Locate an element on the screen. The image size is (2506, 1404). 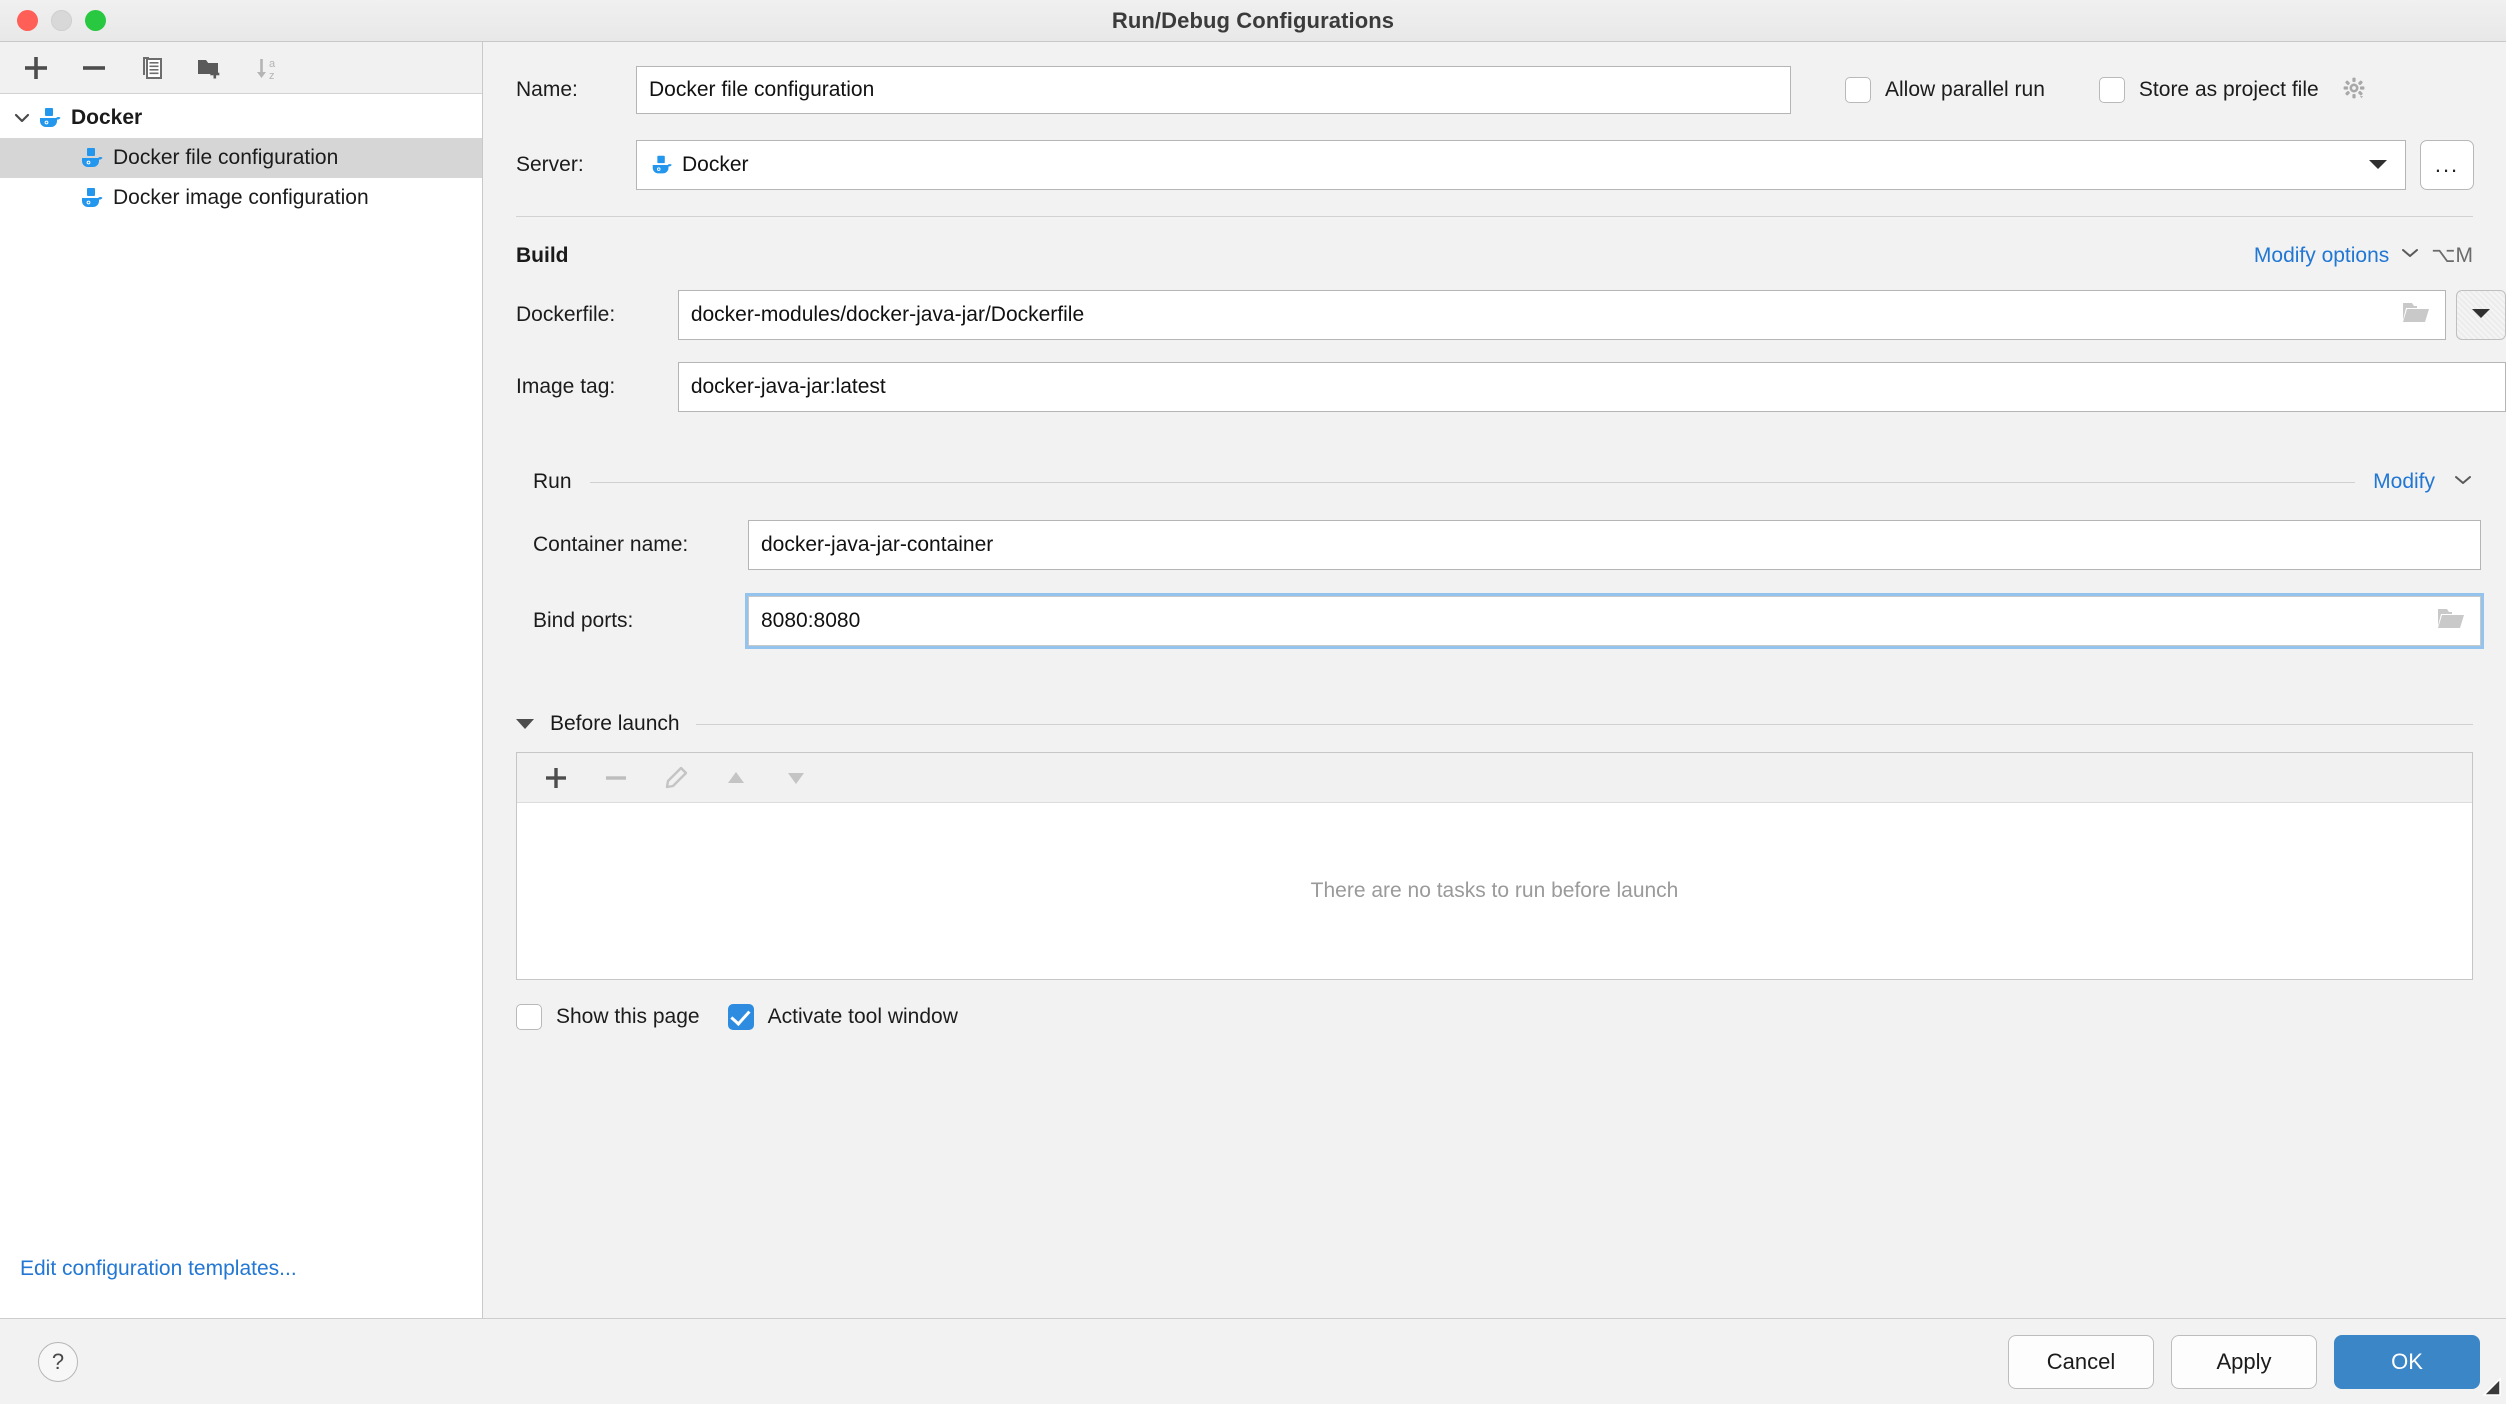
resize-grip-icon is located at coordinates (2491, 1388).